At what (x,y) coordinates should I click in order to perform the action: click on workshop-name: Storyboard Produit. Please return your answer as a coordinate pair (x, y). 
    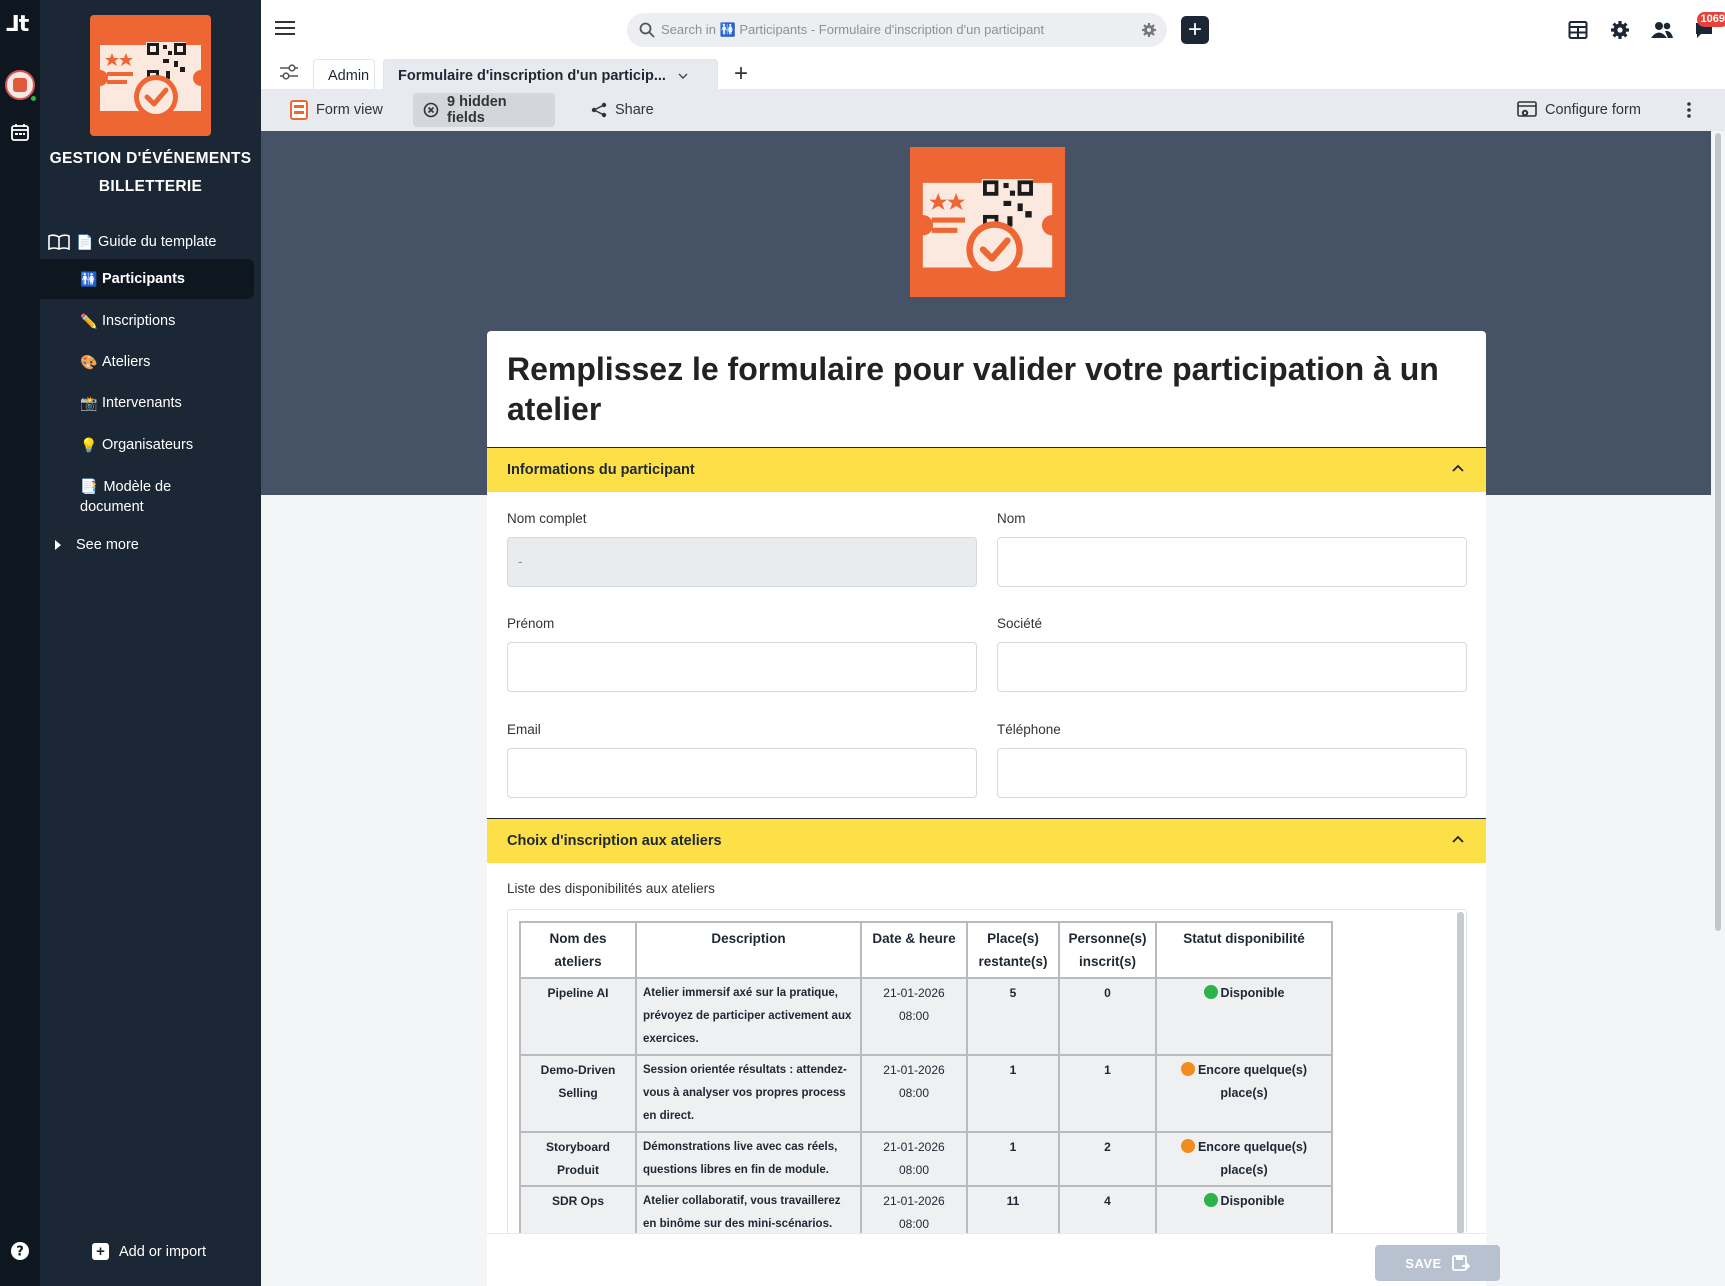
    Looking at the image, I should click on (578, 1159).